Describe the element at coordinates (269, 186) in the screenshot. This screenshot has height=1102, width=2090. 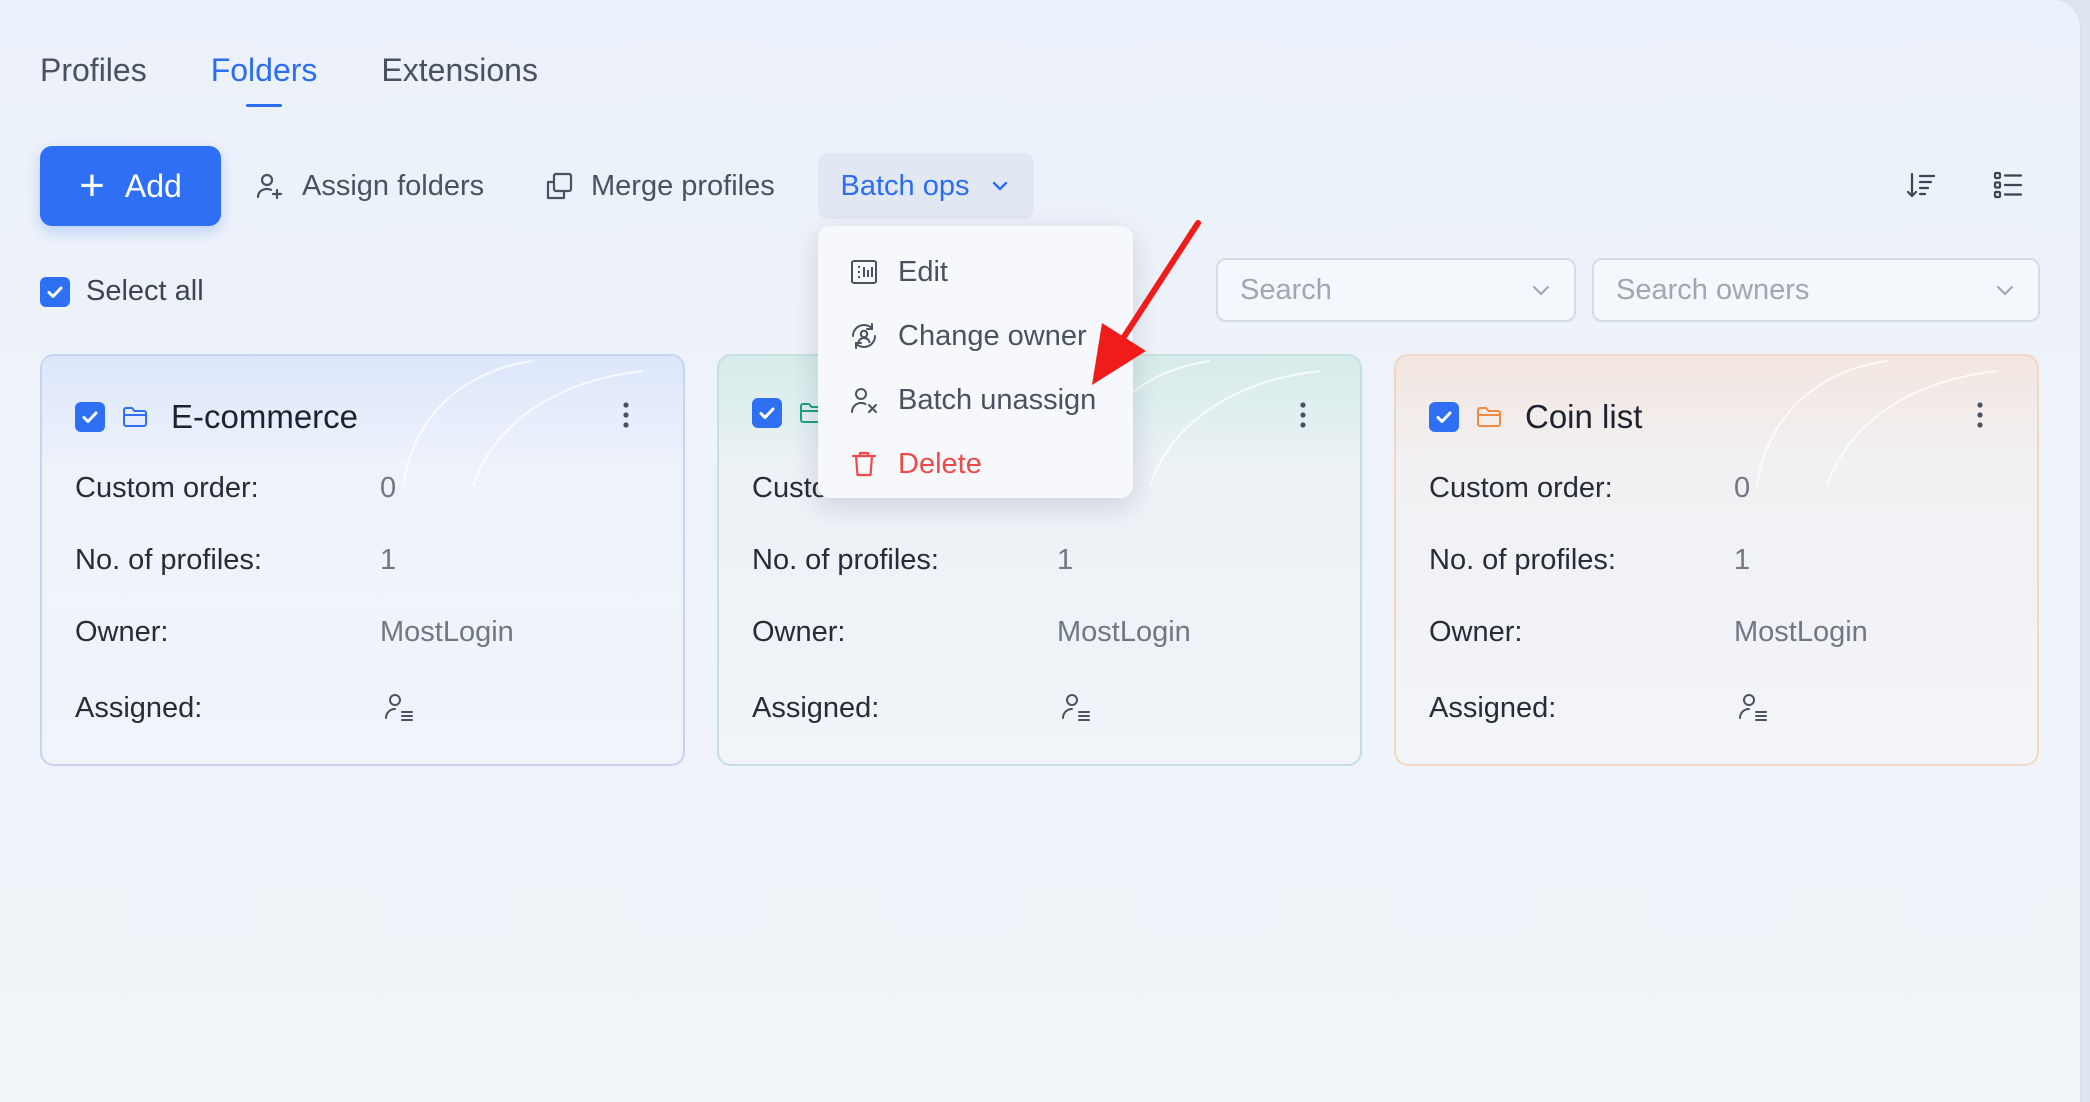
I see `user-plus-icon` at that location.